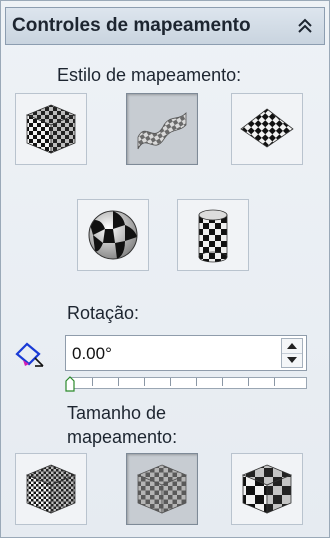 This screenshot has width=330, height=538. I want to click on style-cylinder-button, so click(213, 235).